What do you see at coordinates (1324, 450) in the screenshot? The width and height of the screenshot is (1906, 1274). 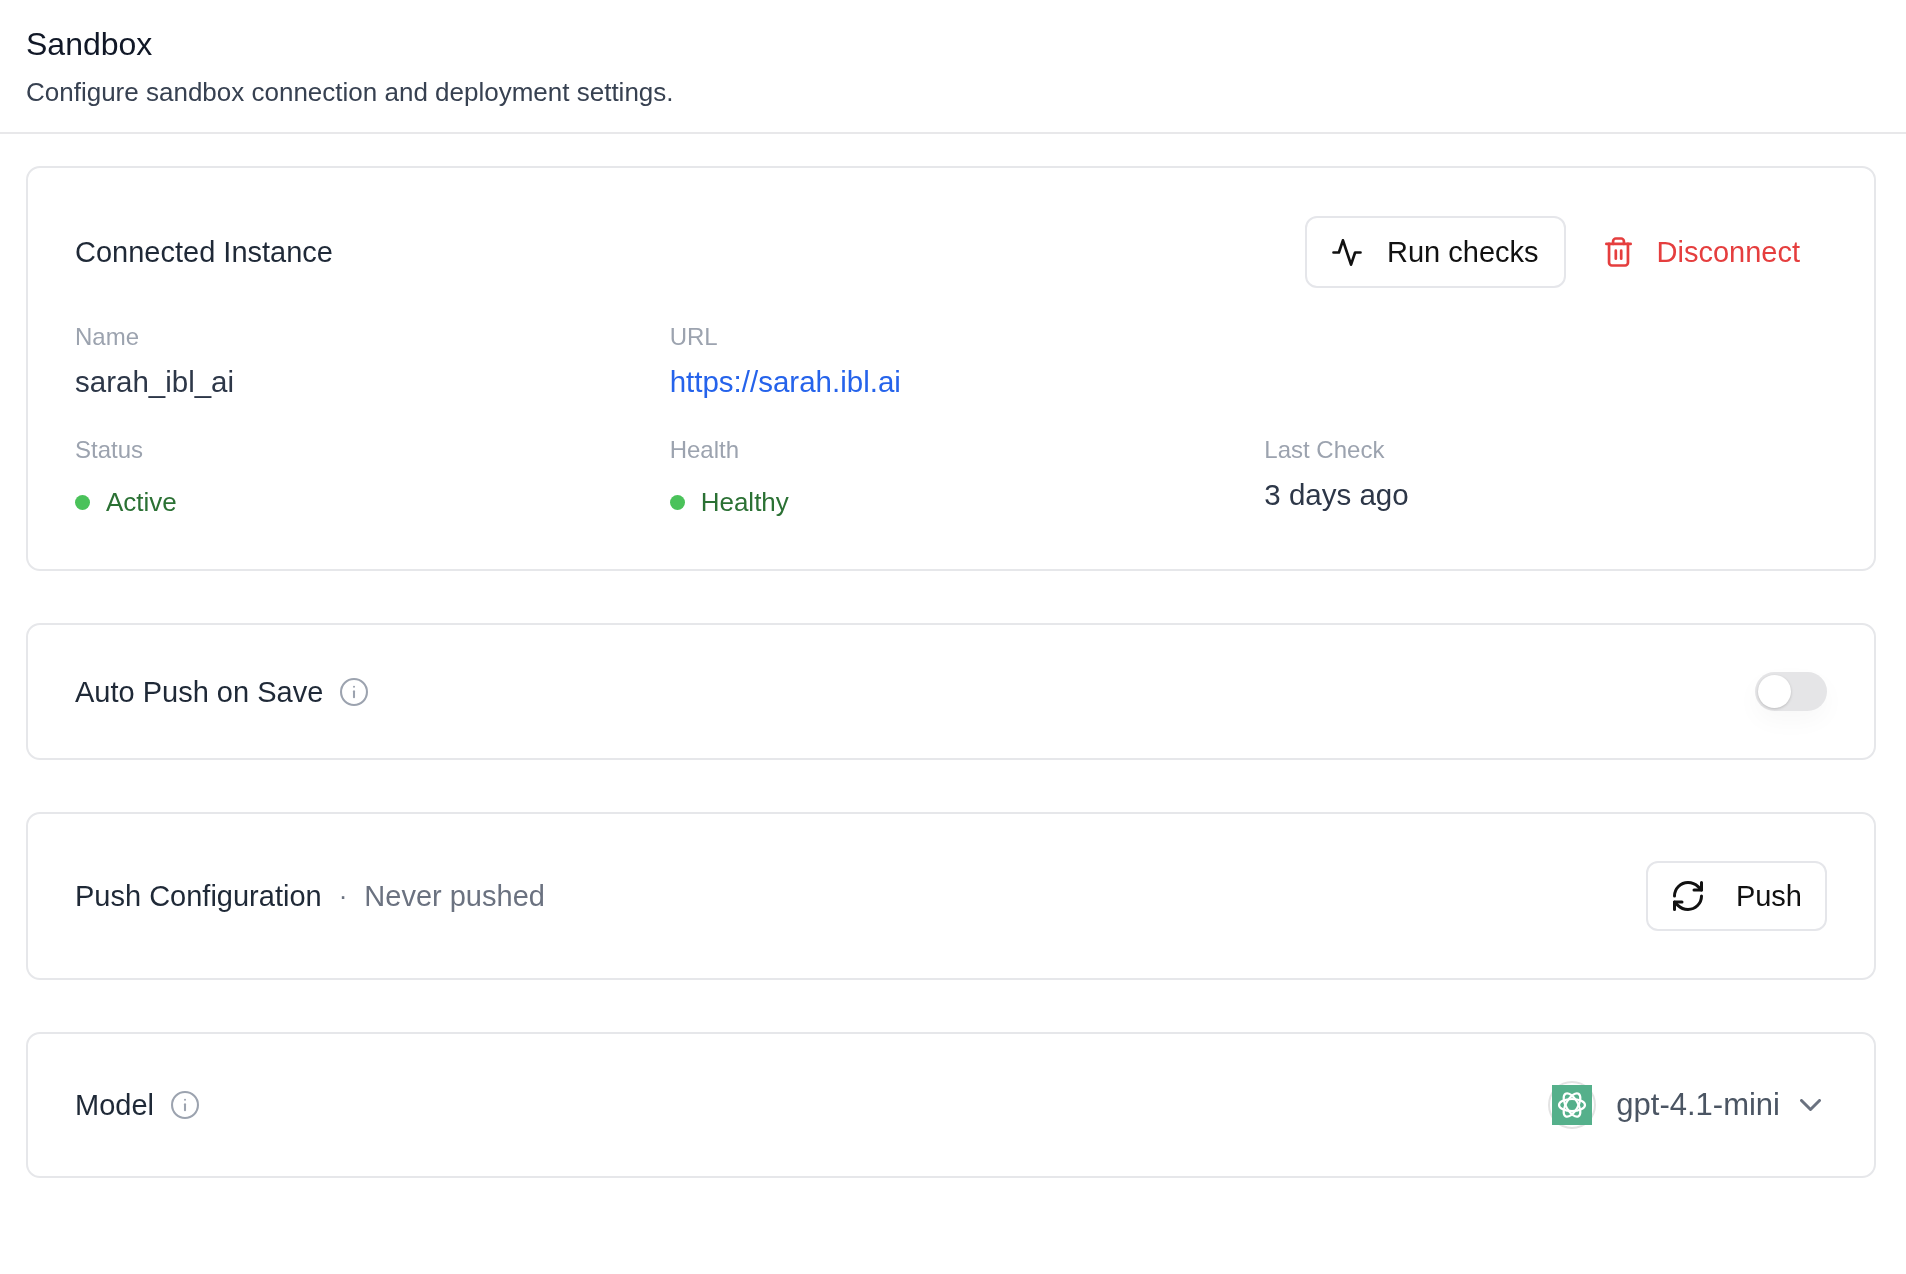 I see `field-label: Last Check` at bounding box center [1324, 450].